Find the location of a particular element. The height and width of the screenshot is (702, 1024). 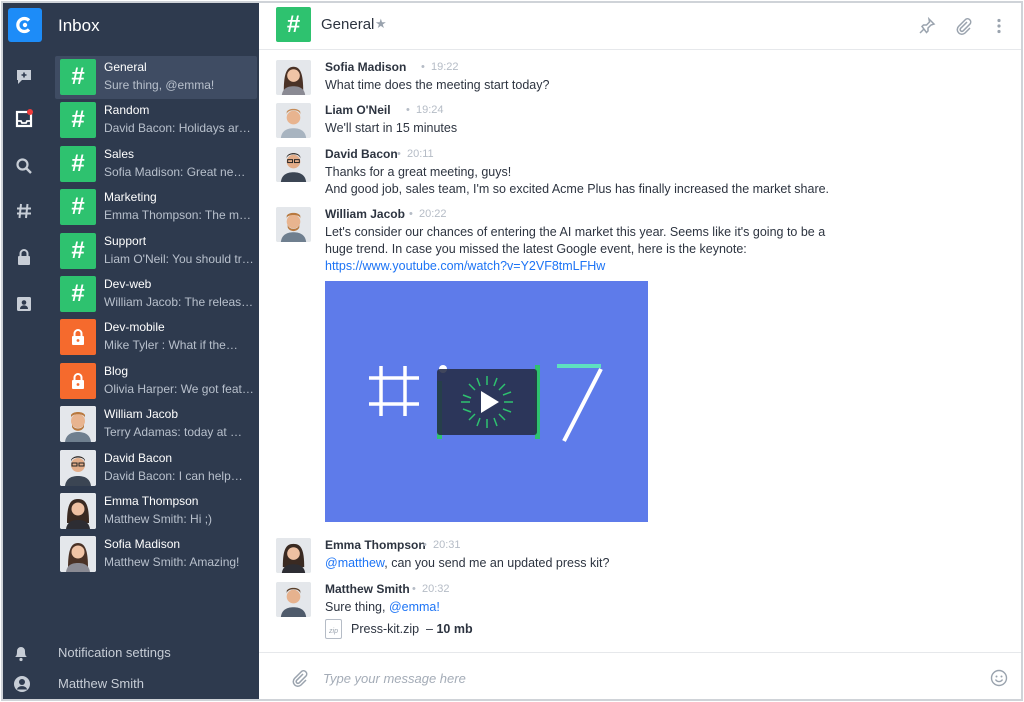

time-value: 19:24 is located at coordinates (429, 110).